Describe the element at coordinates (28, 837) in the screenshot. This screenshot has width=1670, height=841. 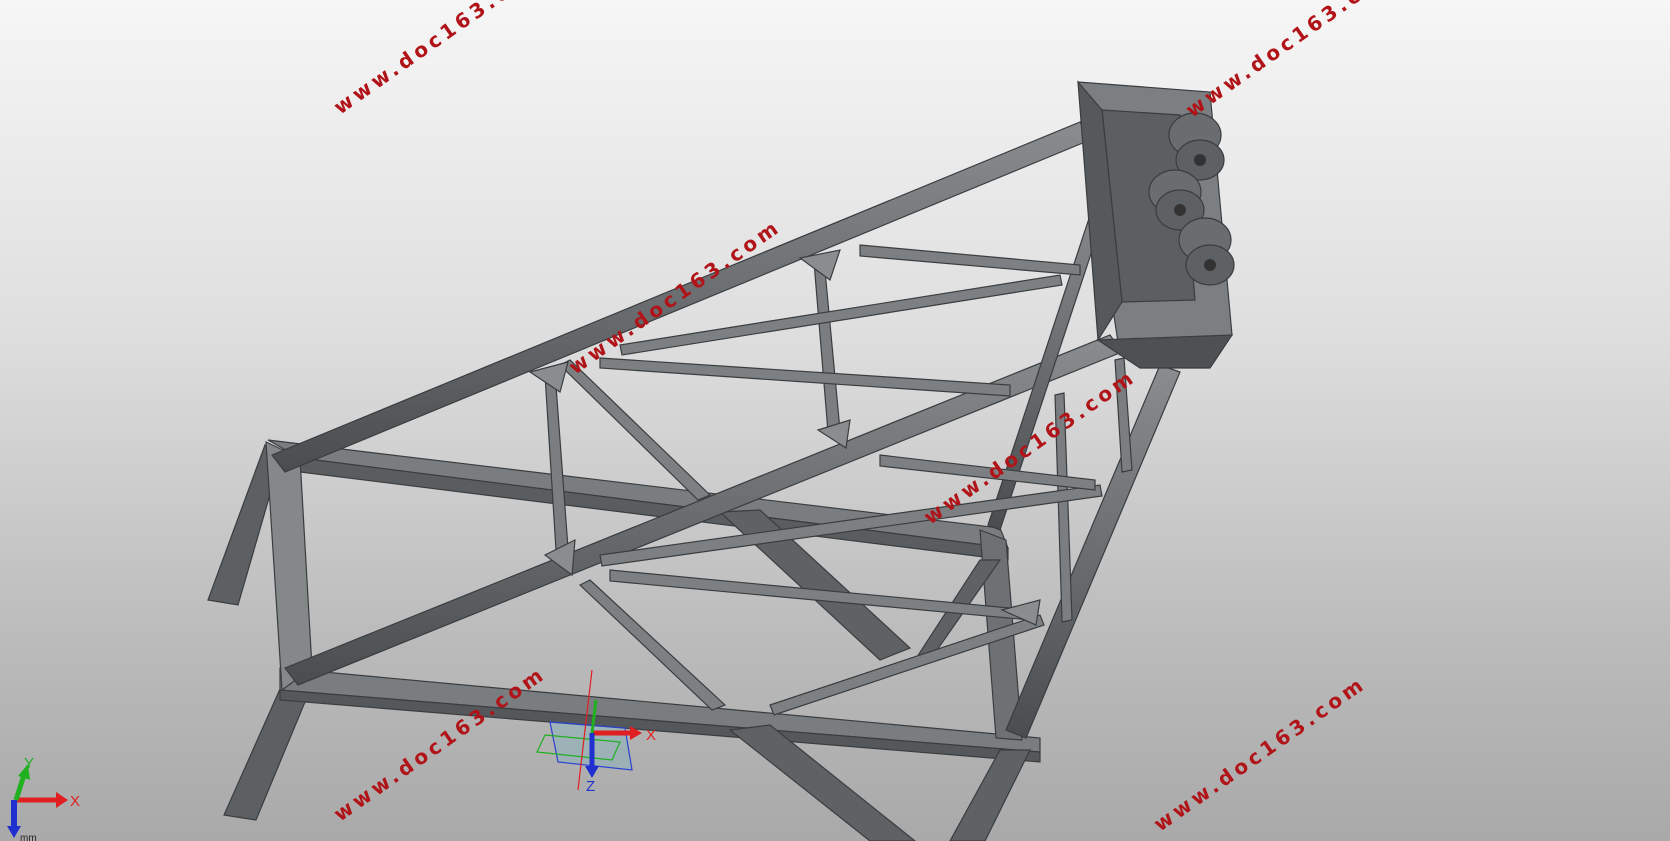
I see `view-units-label: mm` at that location.